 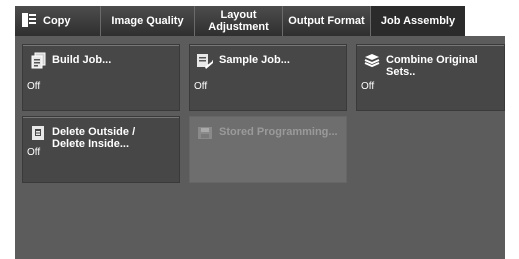 I want to click on delete-outside-inside-status: Off, so click(x=34, y=152).